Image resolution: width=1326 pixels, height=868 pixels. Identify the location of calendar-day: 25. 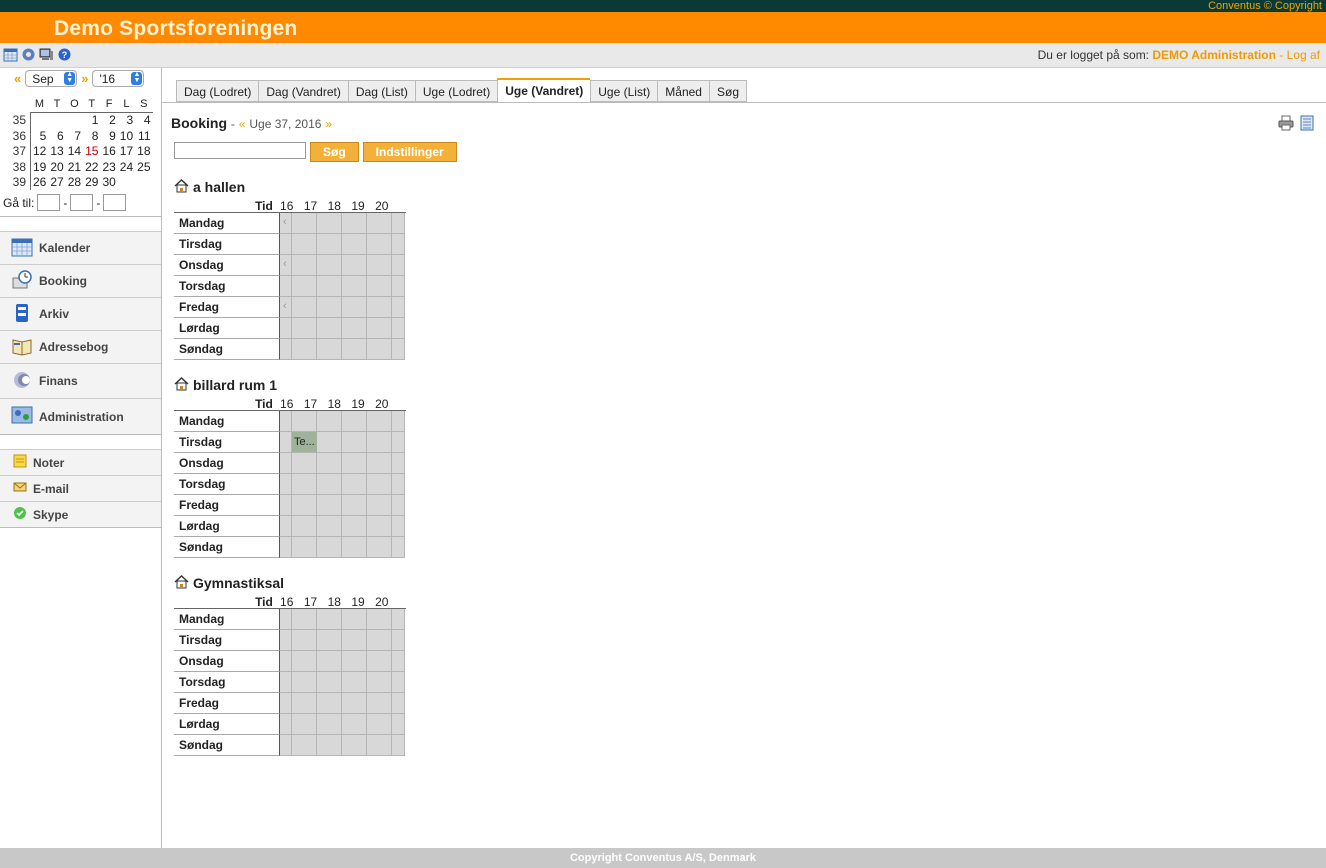
(143, 167).